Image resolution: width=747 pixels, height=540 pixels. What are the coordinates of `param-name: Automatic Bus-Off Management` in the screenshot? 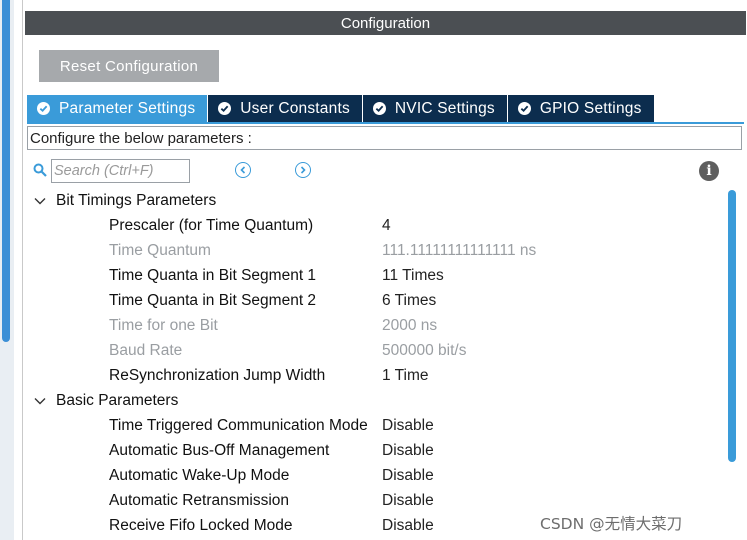 It's located at (219, 450).